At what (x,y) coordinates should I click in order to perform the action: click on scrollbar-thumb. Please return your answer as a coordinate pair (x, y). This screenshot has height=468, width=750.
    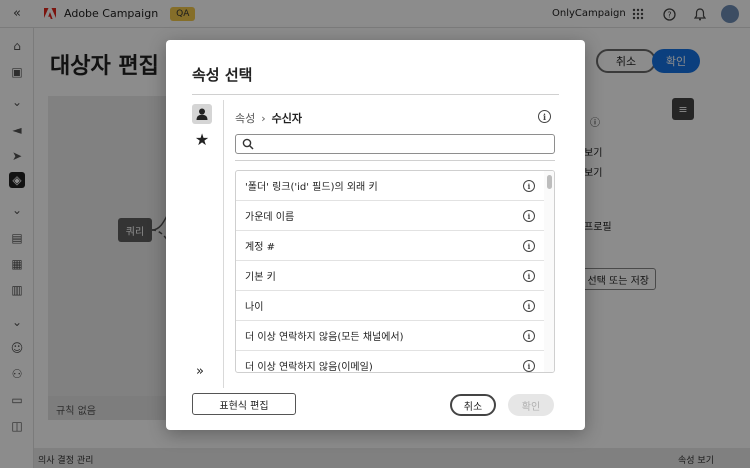
    Looking at the image, I should click on (549, 182).